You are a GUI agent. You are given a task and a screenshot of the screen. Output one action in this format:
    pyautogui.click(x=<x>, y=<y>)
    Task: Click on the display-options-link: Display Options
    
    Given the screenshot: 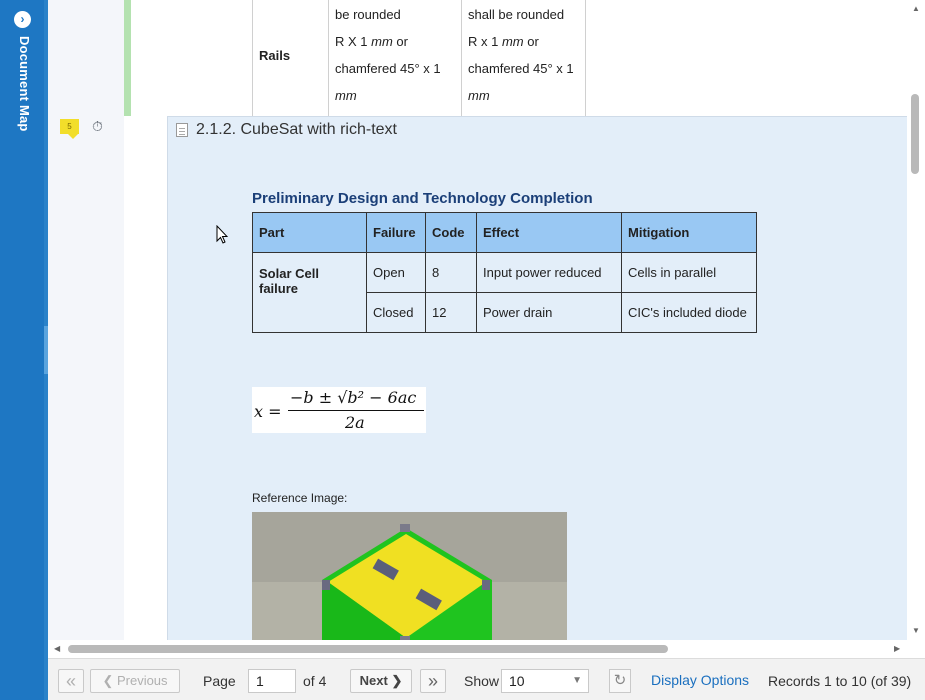 What is the action you would take?
    pyautogui.click(x=700, y=680)
    